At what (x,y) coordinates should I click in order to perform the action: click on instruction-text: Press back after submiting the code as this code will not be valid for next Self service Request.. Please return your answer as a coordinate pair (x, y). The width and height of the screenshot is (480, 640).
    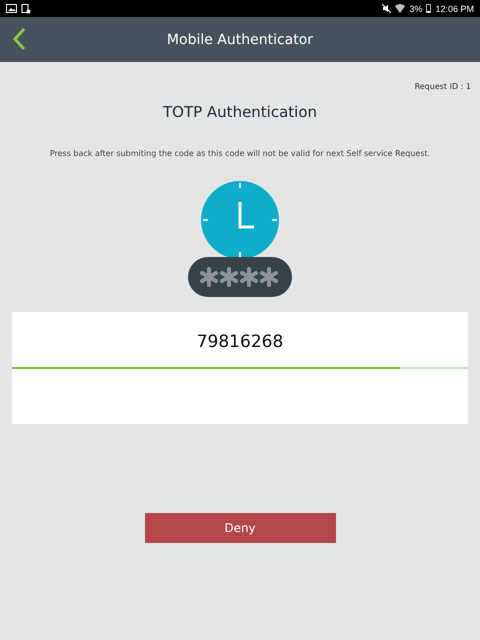
    Looking at the image, I should click on (240, 153).